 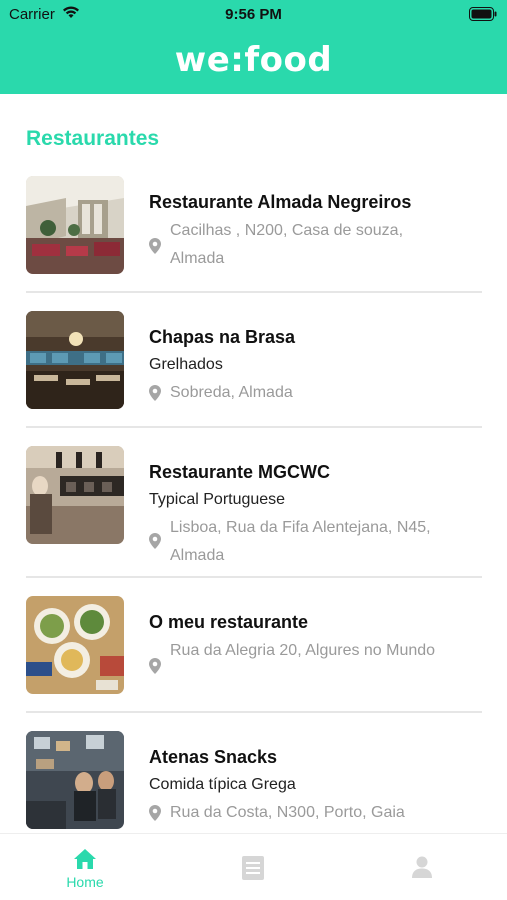 I want to click on restaurant-address: Rua da Alegria 20, Algures no Mundo, so click(x=320, y=651).